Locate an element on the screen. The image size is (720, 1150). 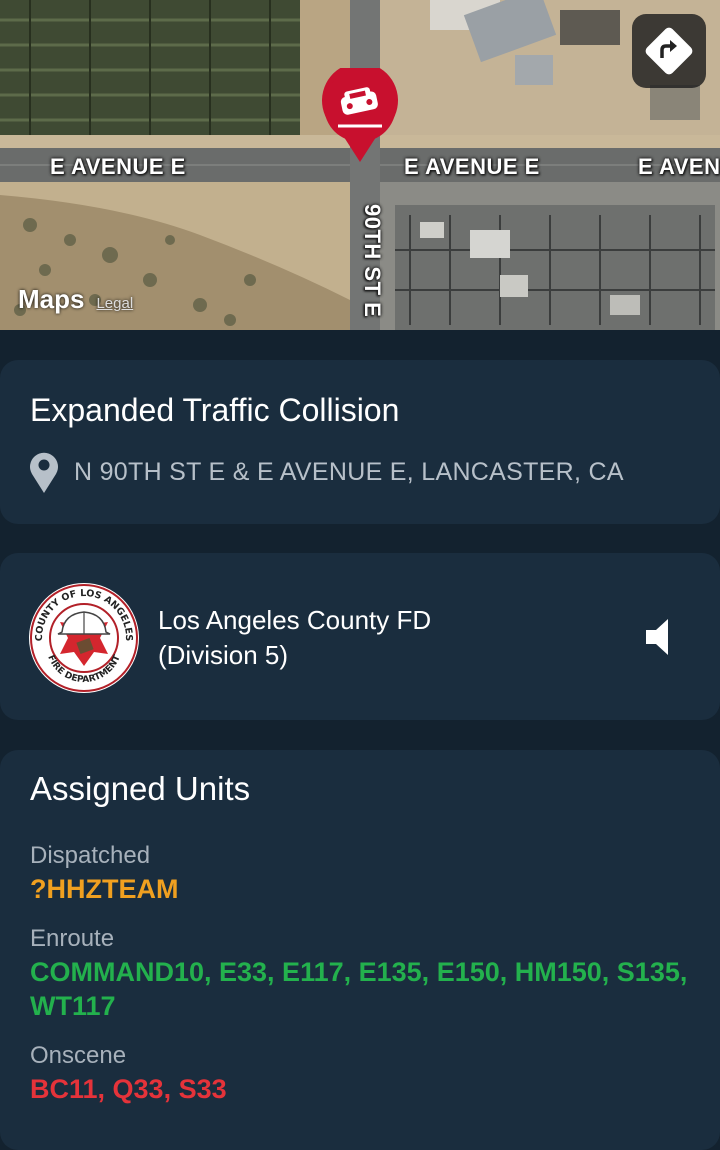
street-label-90th-st: 90TH ST E is located at coordinates (372, 261).